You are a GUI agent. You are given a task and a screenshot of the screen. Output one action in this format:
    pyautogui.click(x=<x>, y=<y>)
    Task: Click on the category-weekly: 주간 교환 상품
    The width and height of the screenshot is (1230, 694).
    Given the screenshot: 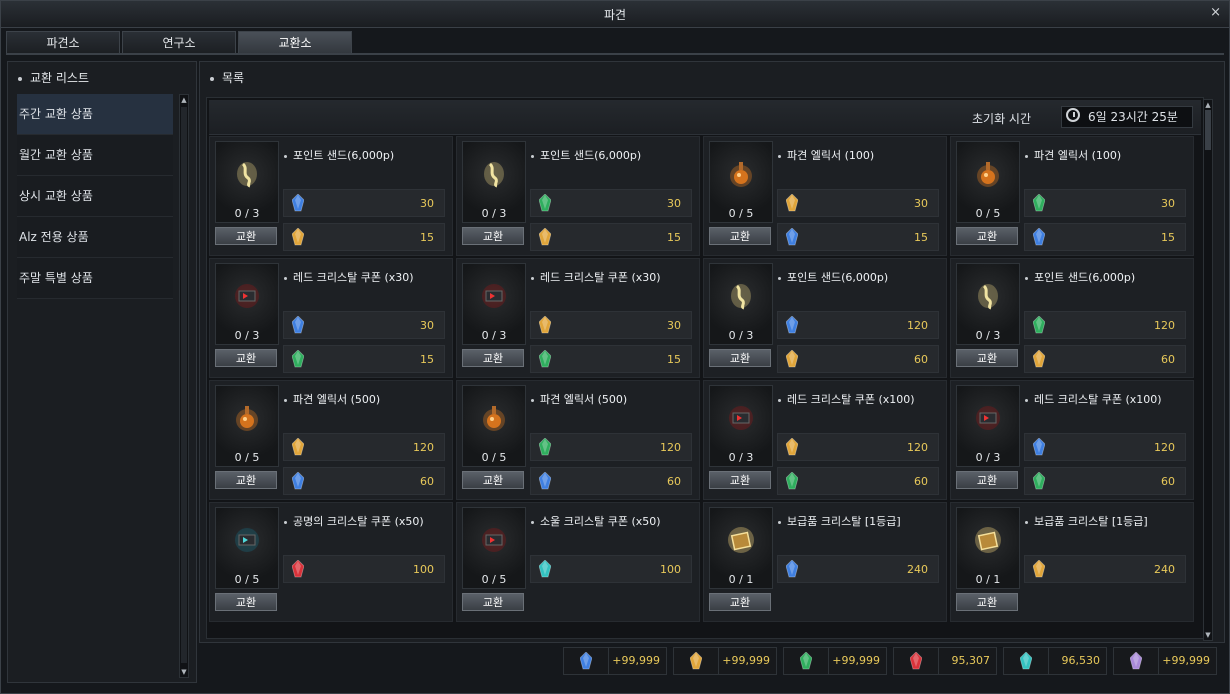 What is the action you would take?
    pyautogui.click(x=95, y=114)
    